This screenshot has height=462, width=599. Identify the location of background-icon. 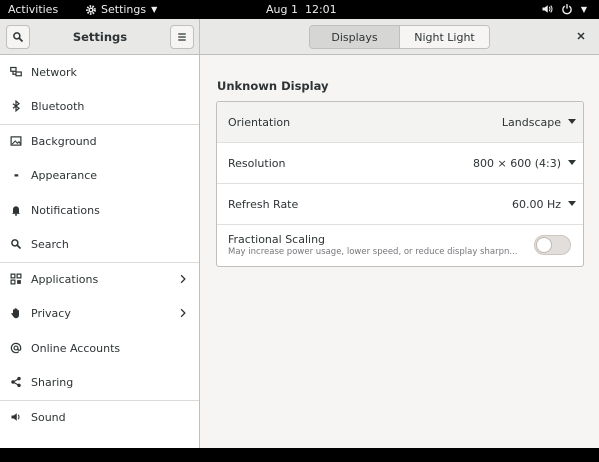
(16, 141).